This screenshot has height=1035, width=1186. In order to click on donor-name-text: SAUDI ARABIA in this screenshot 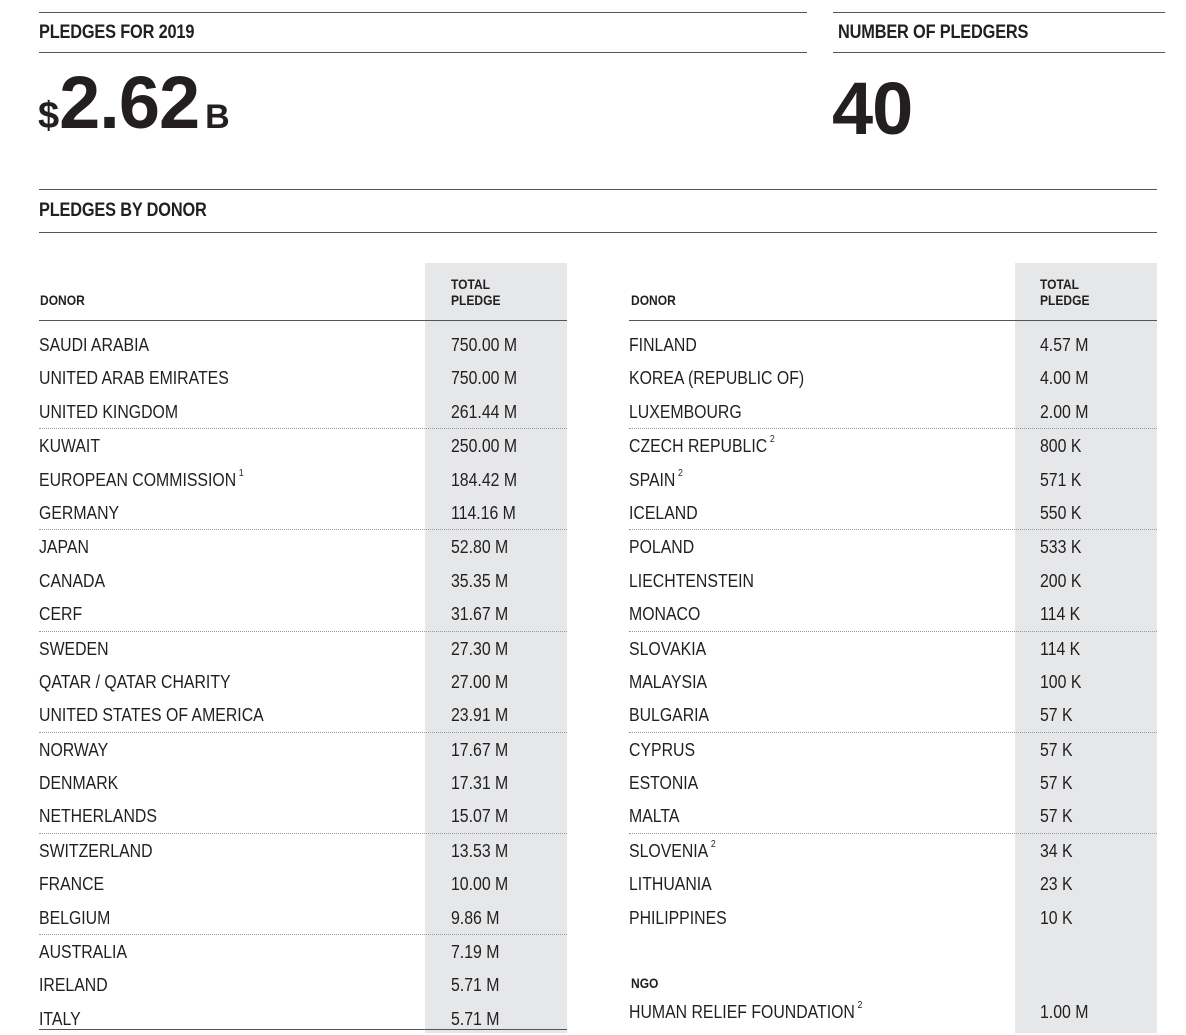, I will do `click(94, 345)`.